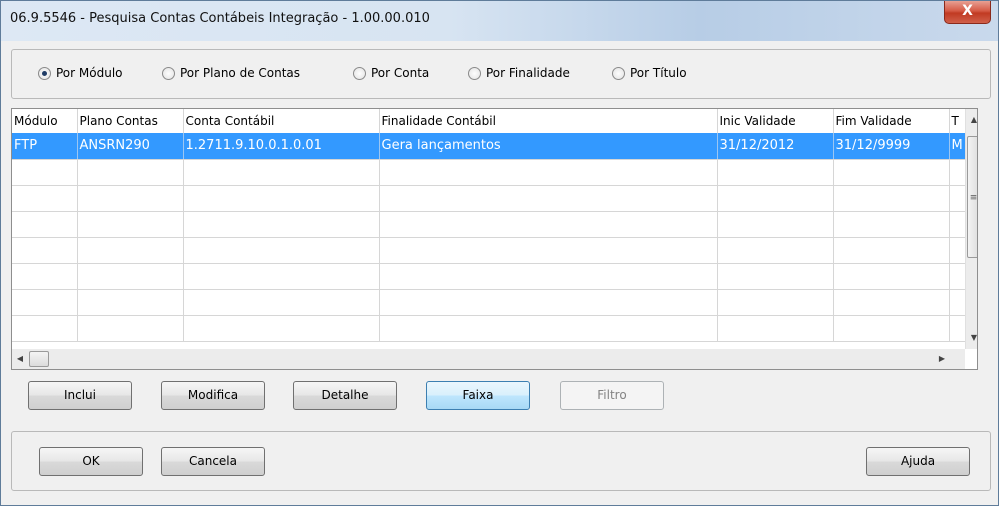 The height and width of the screenshot is (506, 999). What do you see at coordinates (891, 121) in the screenshot?
I see `column-header-fim-validade: Fim Validade` at bounding box center [891, 121].